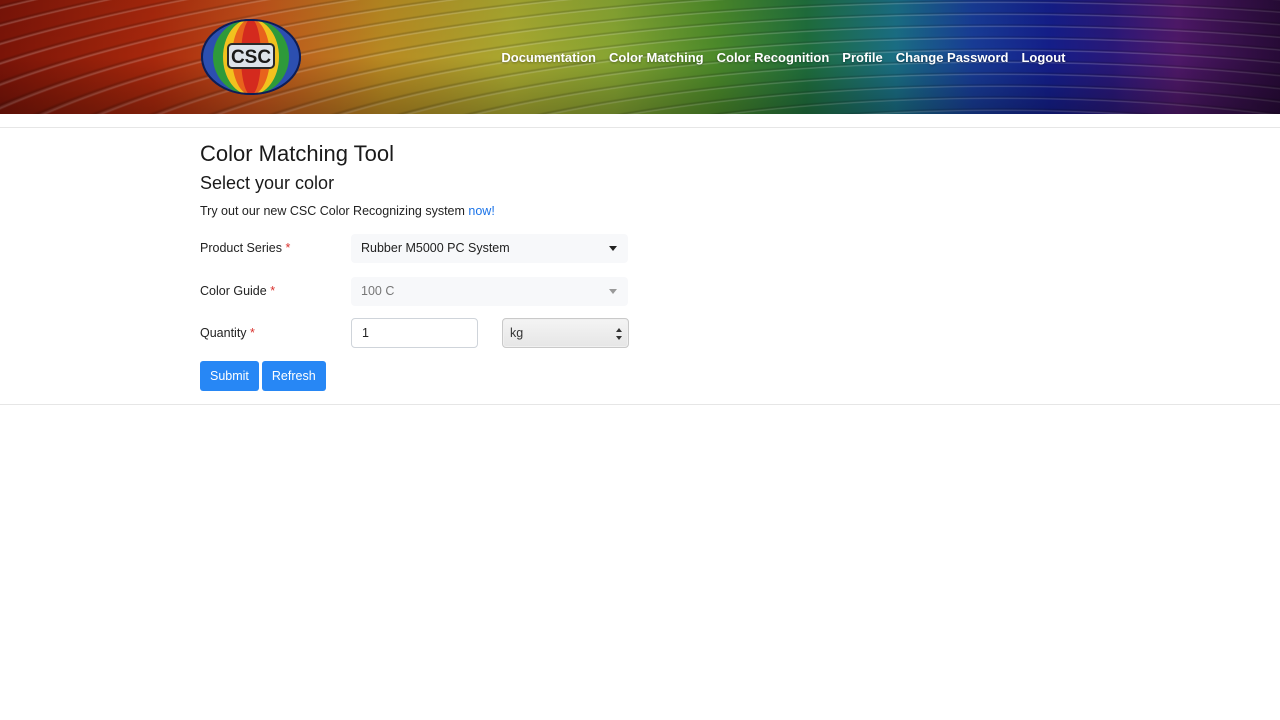  Describe the element at coordinates (481, 211) in the screenshot. I see `promo-link: now!` at that location.